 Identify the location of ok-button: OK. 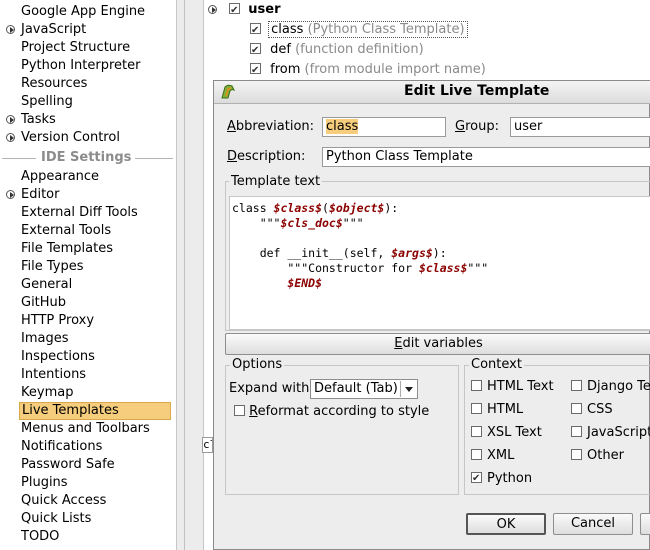
(506, 524).